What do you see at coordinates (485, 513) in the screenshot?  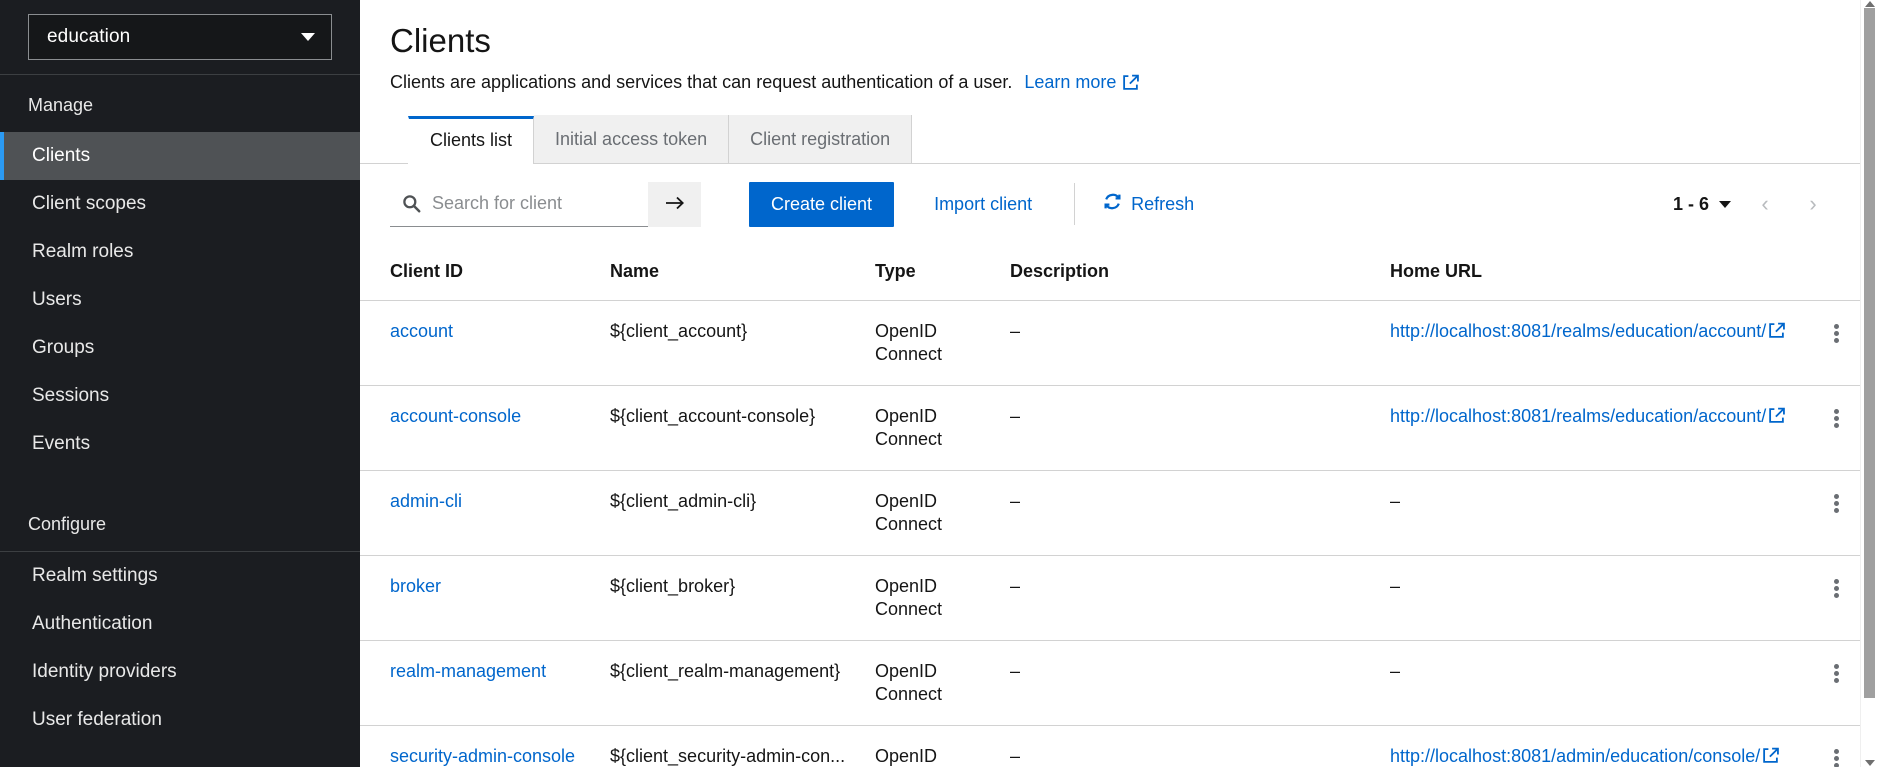 I see `cell-client-id: admin-cli` at bounding box center [485, 513].